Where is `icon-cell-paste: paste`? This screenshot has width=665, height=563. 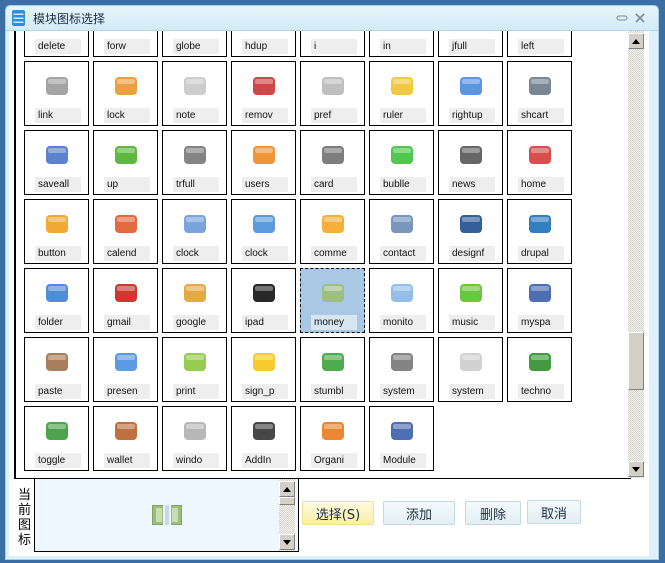 icon-cell-paste: paste is located at coordinates (56, 369).